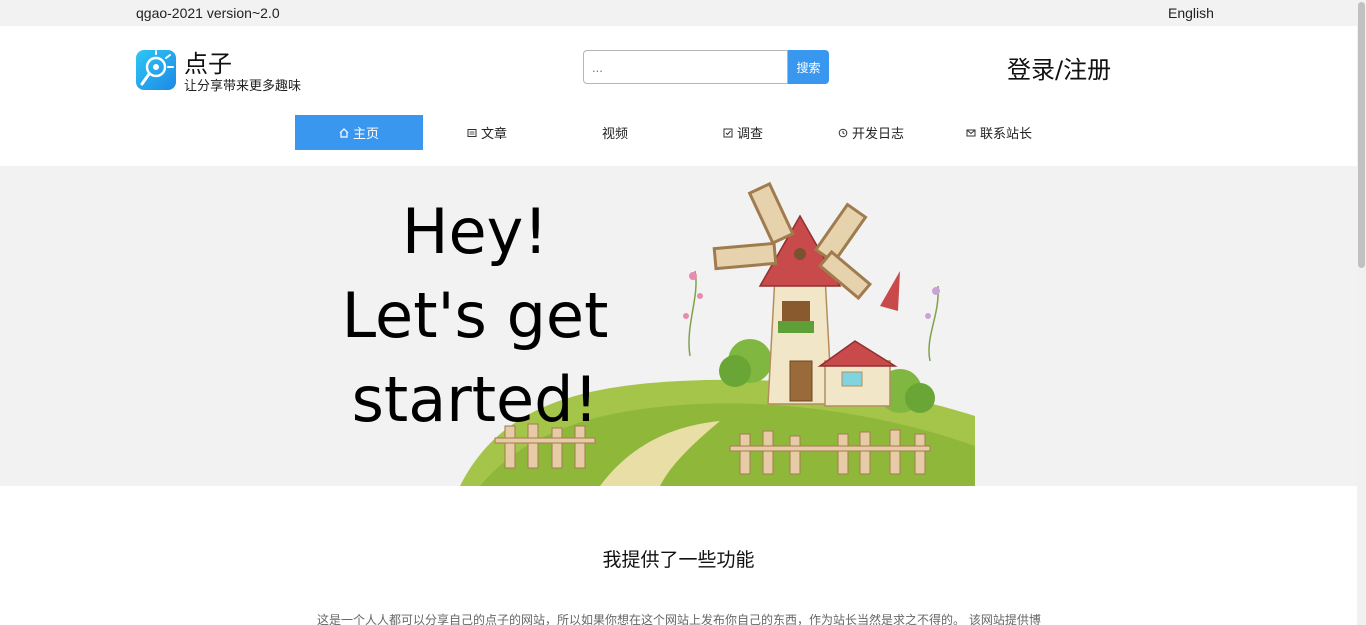 The image size is (1366, 625). What do you see at coordinates (493, 134) in the screenshot?
I see `nav-item-label: 文章` at bounding box center [493, 134].